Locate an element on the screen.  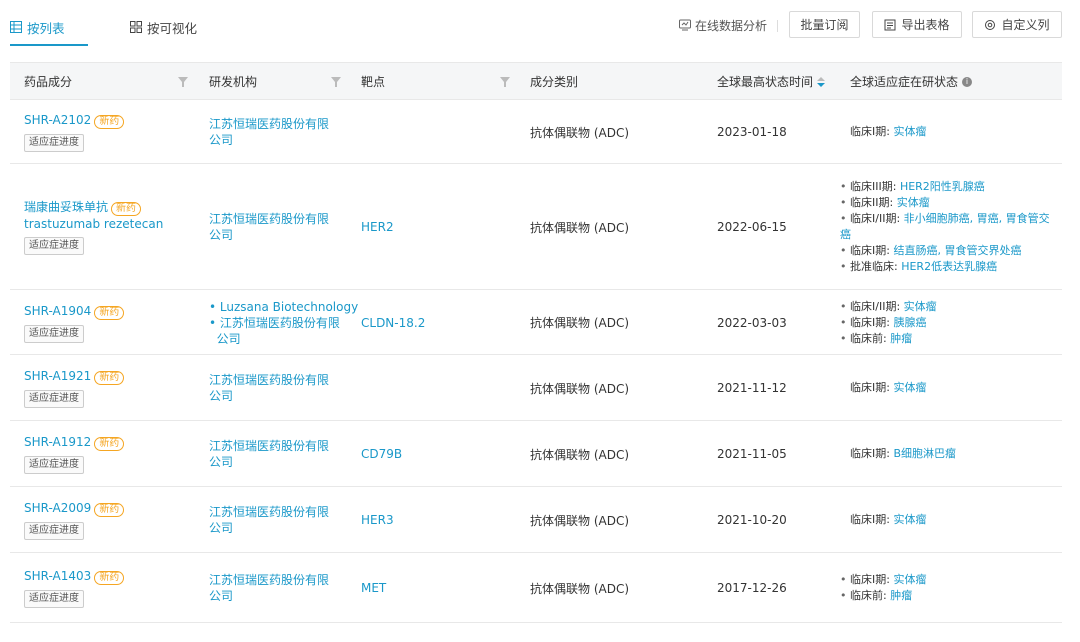
status-list: 临床I期: 实体瘤 is located at coordinates (883, 520).